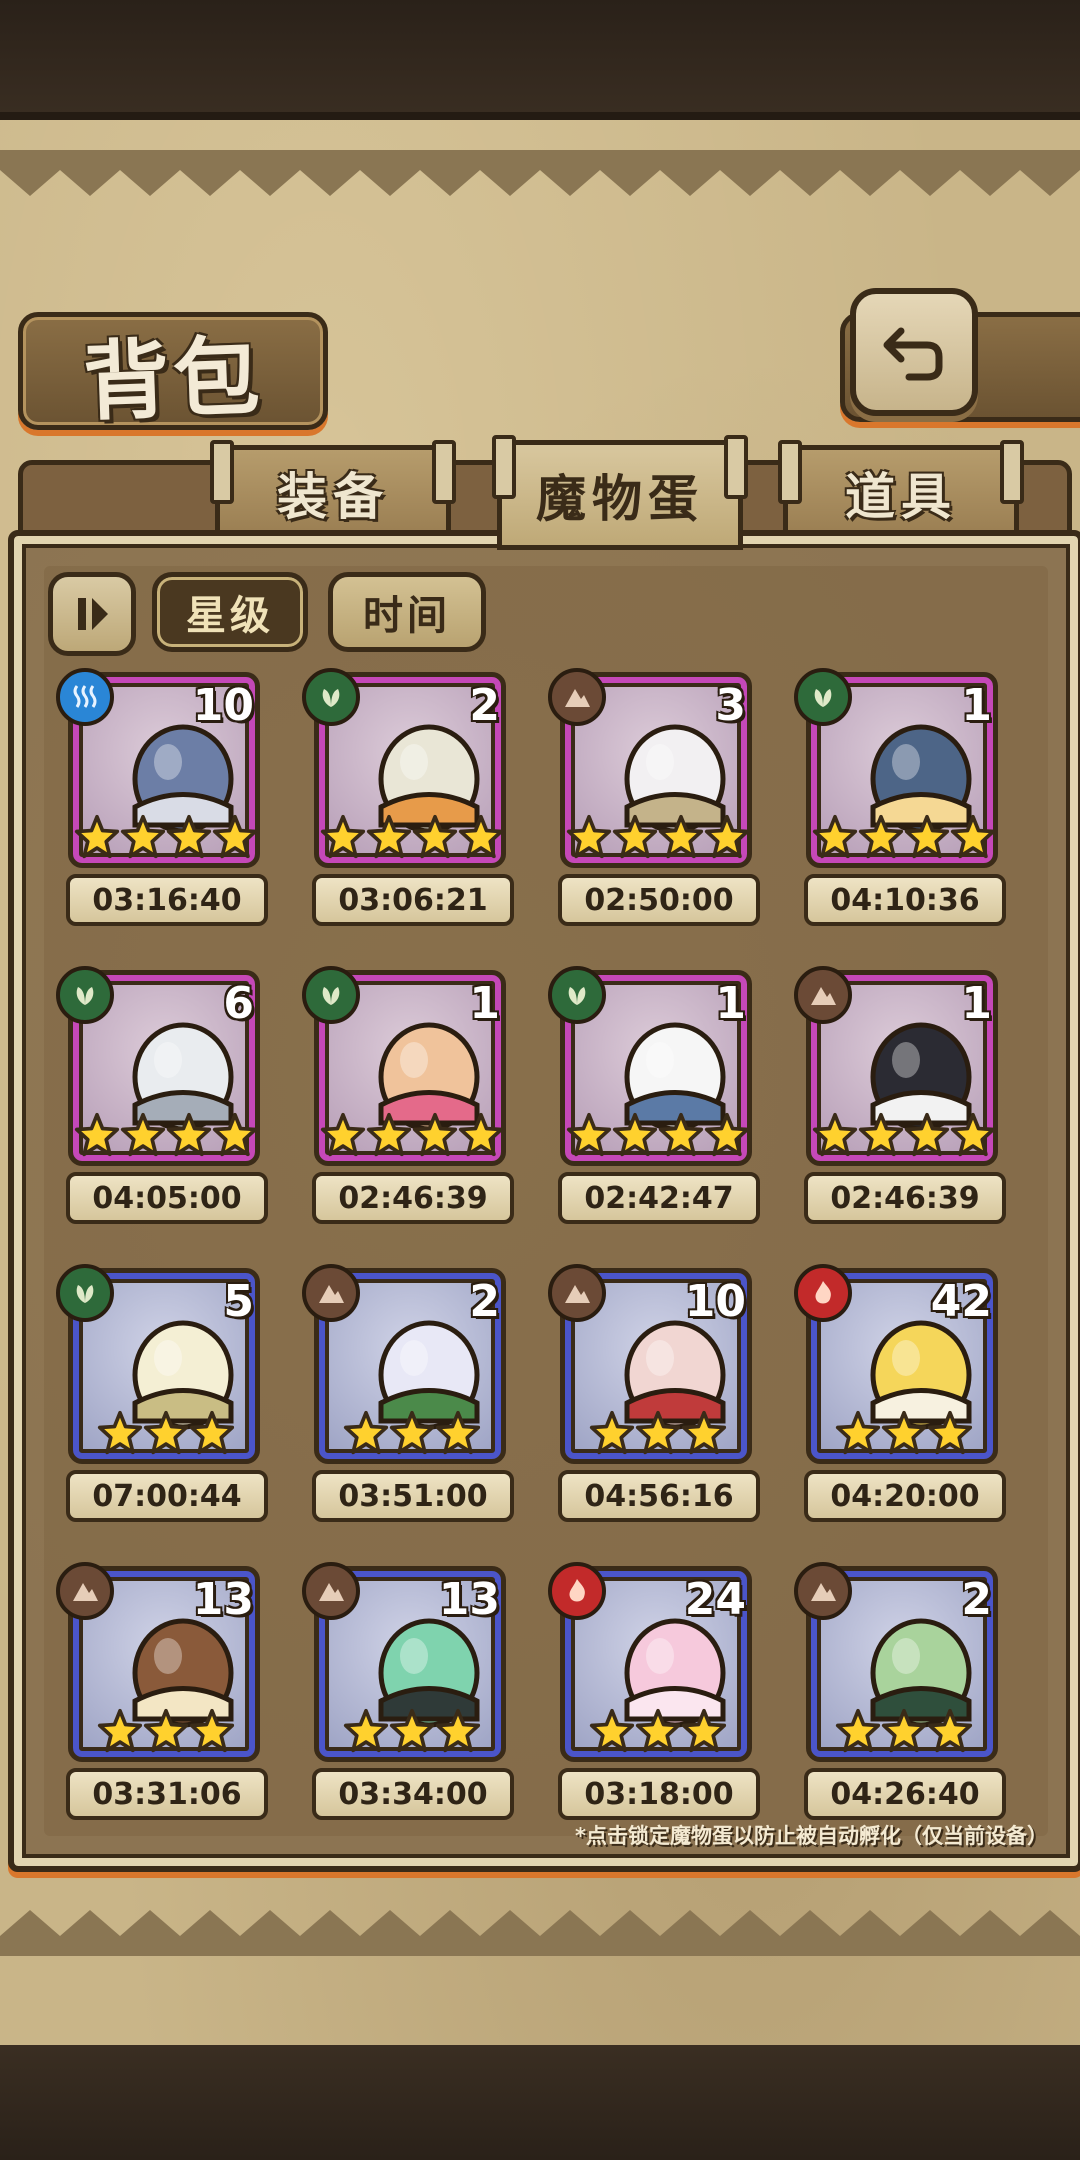  What do you see at coordinates (173, 379) in the screenshot?
I see `page-title: 背包` at bounding box center [173, 379].